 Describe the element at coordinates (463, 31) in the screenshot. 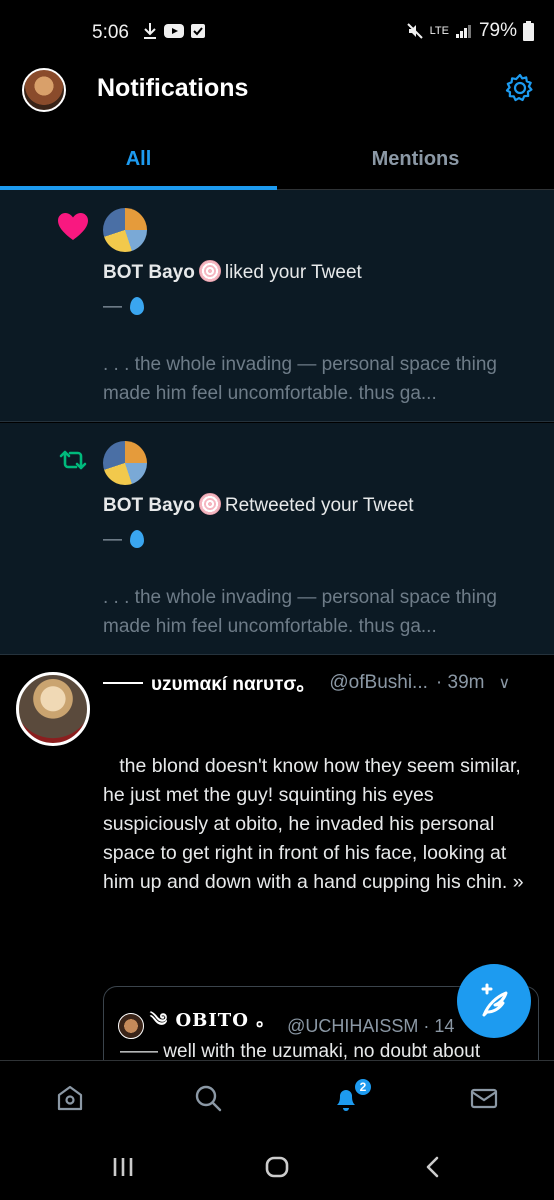

I see `signal-icon` at that location.